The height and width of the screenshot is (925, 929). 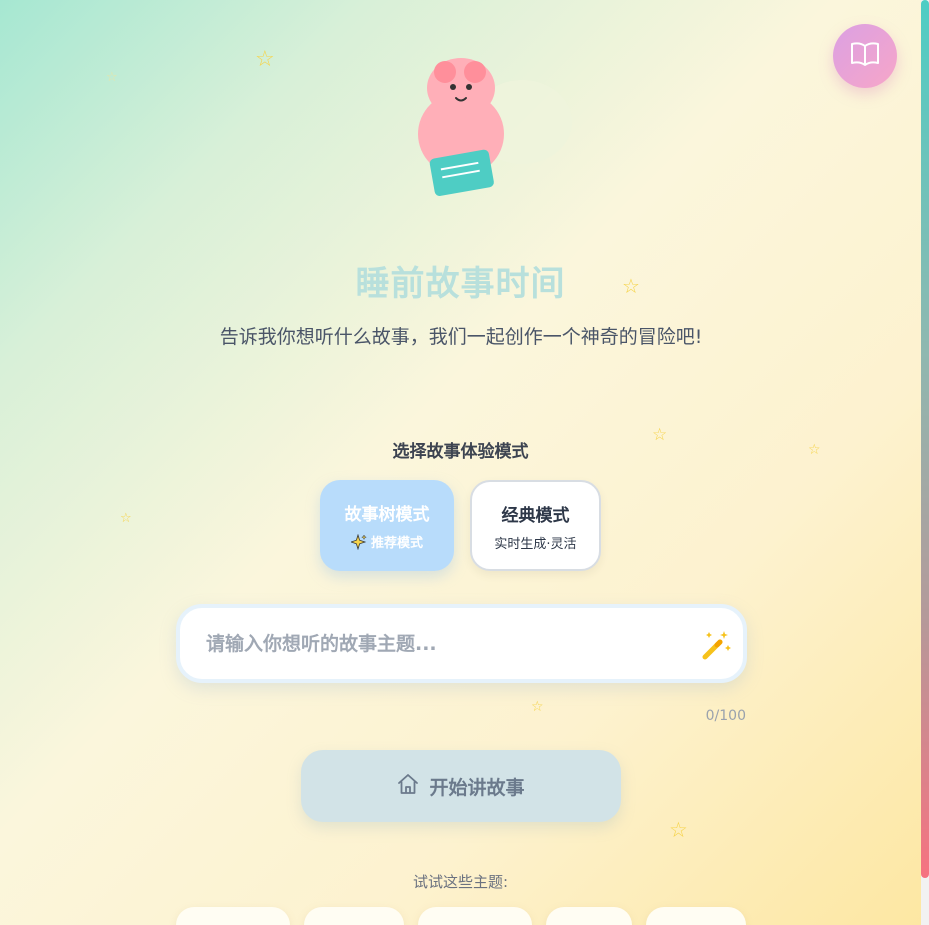 What do you see at coordinates (477, 787) in the screenshot?
I see `start-story-label: 开始讲故事` at bounding box center [477, 787].